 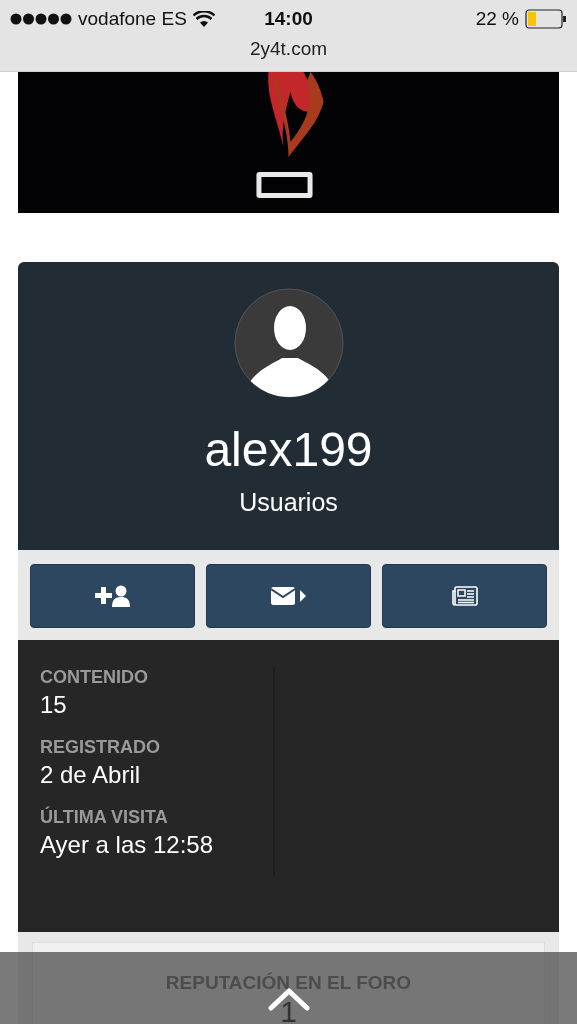 What do you see at coordinates (203, 19) in the screenshot?
I see `wifi-icon` at bounding box center [203, 19].